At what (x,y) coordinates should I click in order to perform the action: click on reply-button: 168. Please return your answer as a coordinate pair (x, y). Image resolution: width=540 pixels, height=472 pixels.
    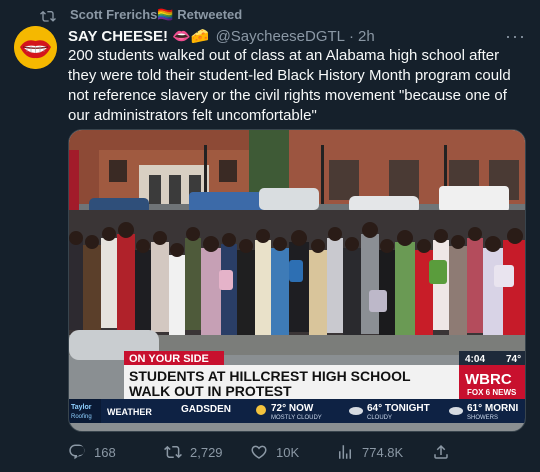
    Looking at the image, I should click on (92, 452).